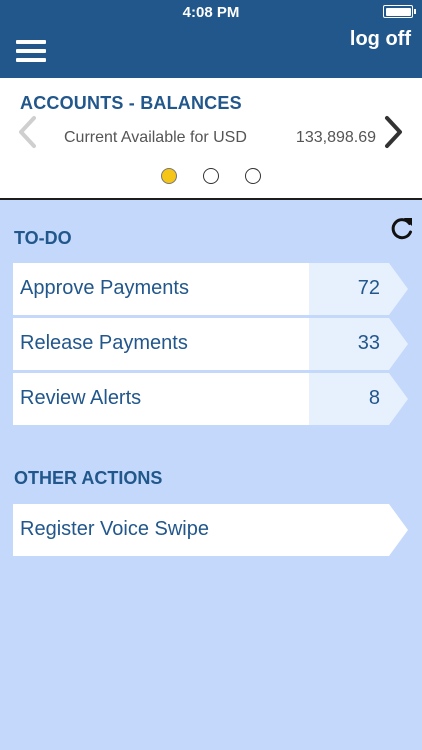 This screenshot has width=422, height=750. What do you see at coordinates (210, 530) in the screenshot?
I see `register-voice-swipe-row: Register Voice Swipe` at bounding box center [210, 530].